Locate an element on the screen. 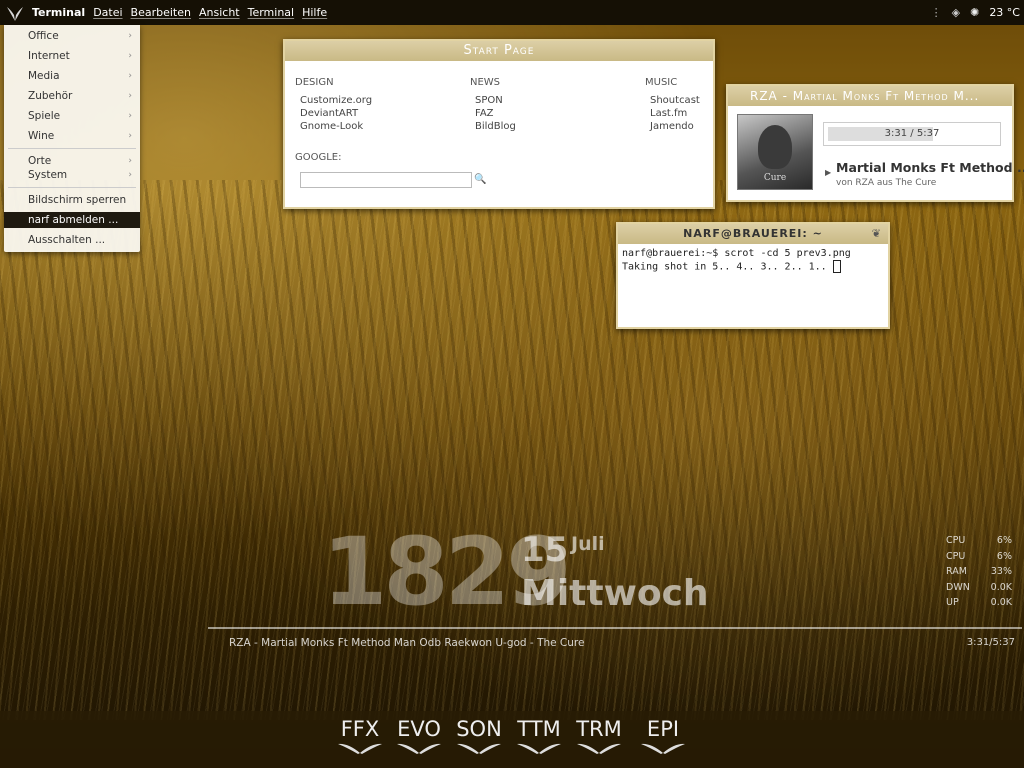  stat-row-up: UP 0.0K is located at coordinates (979, 602).